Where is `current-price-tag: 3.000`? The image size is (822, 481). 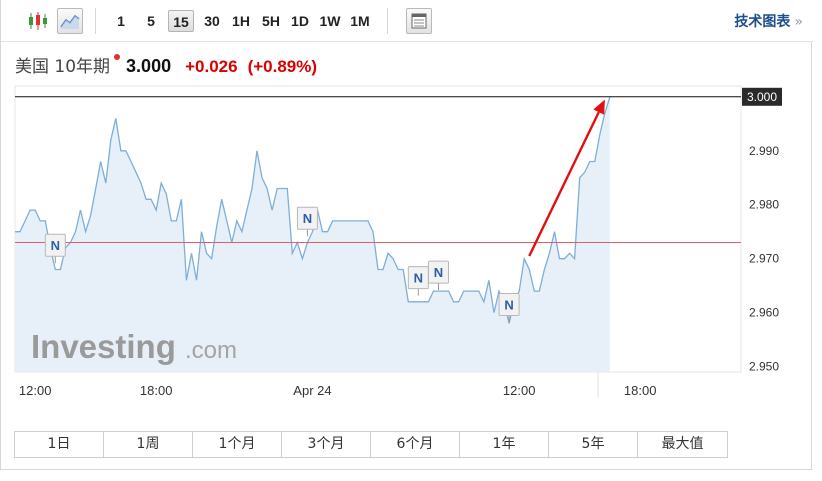
current-price-tag: 3.000 is located at coordinates (762, 96).